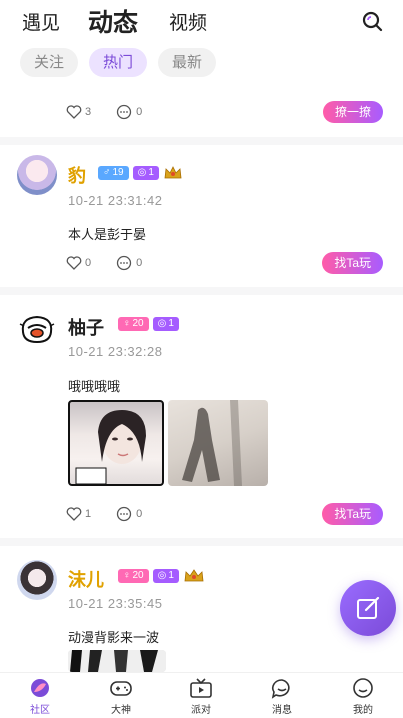 This screenshot has height=718, width=403. I want to click on nav-master: 大神, so click(121, 696).